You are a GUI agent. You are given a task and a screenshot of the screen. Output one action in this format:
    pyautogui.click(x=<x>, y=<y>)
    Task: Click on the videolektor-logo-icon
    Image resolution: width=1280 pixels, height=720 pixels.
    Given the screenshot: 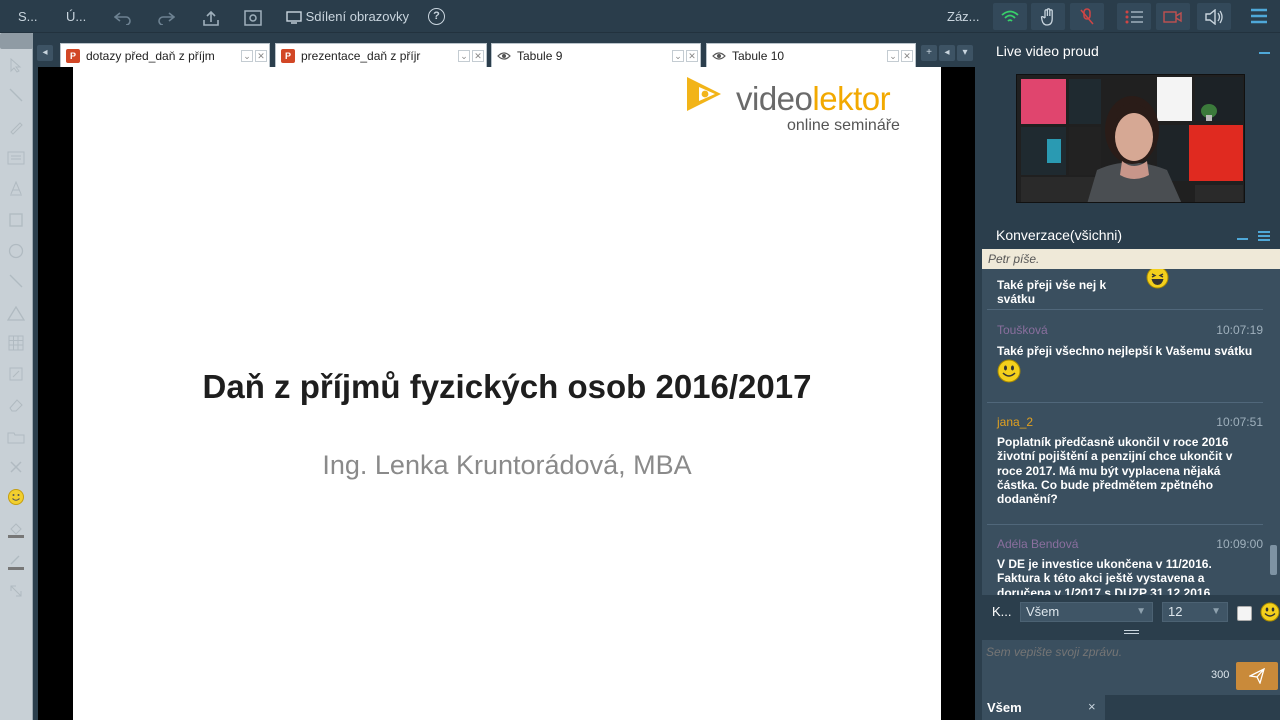 What is the action you would take?
    pyautogui.click(x=705, y=96)
    